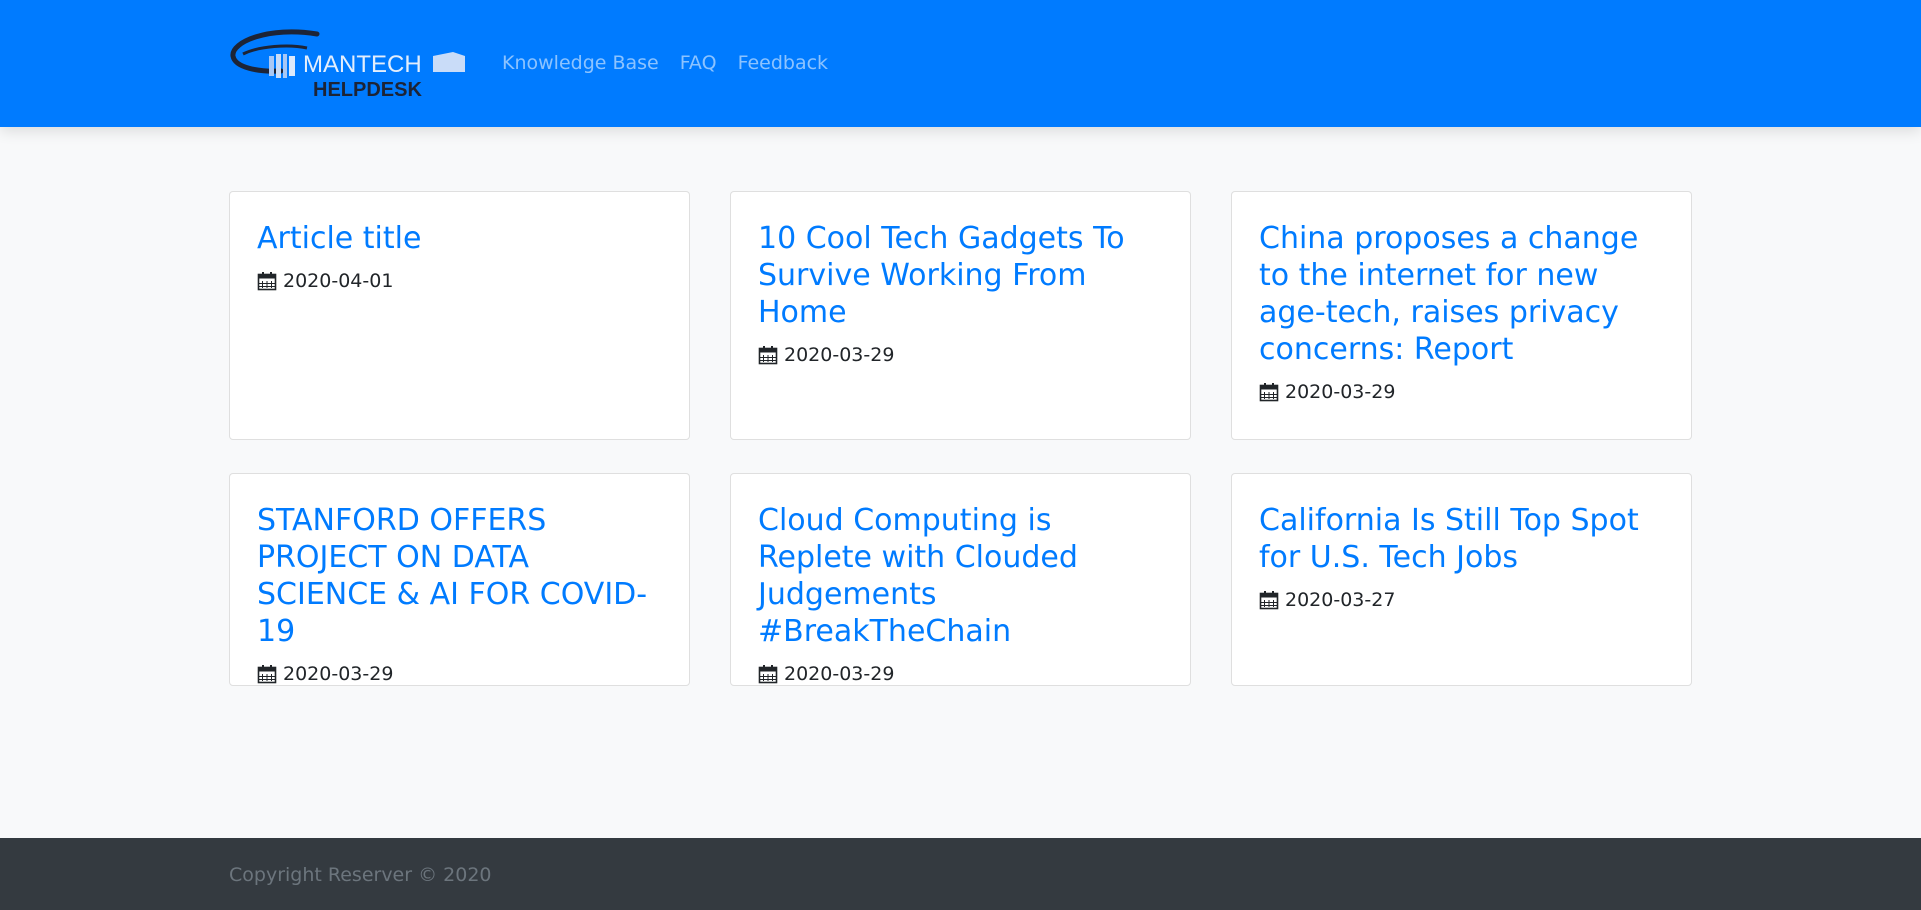 The image size is (1921, 910). I want to click on nav-knowledge-base: Knowledge Base, so click(580, 63).